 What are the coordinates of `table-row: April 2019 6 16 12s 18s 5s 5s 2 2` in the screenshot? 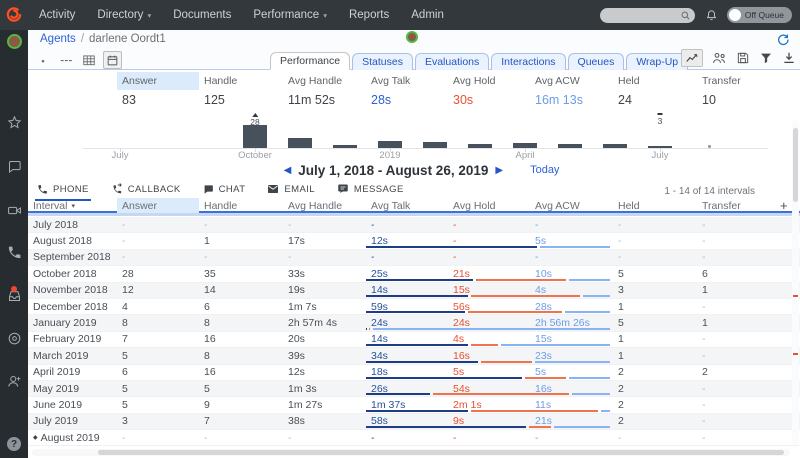 It's located at (414, 373).